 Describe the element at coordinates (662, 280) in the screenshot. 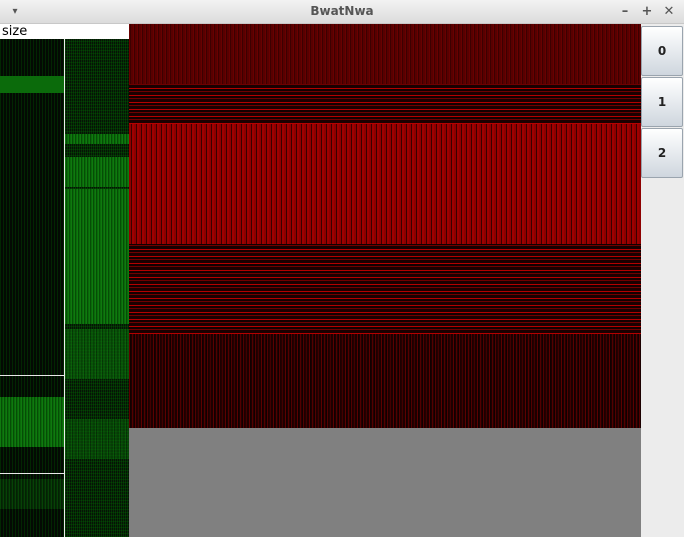

I see `tab-strip: 0 1 2` at that location.